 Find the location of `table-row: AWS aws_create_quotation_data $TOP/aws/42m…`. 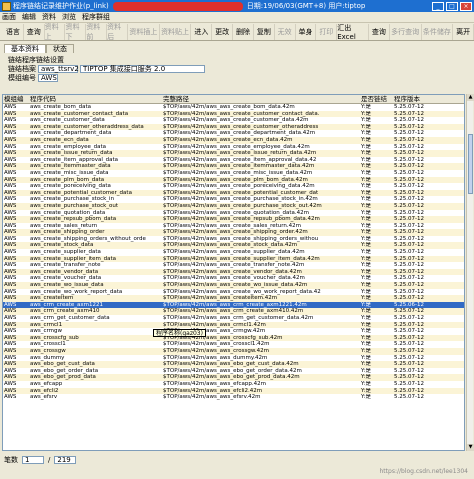

table-row: AWS aws_create_quotation_data $TOP/aws/42m… is located at coordinates (233, 213).